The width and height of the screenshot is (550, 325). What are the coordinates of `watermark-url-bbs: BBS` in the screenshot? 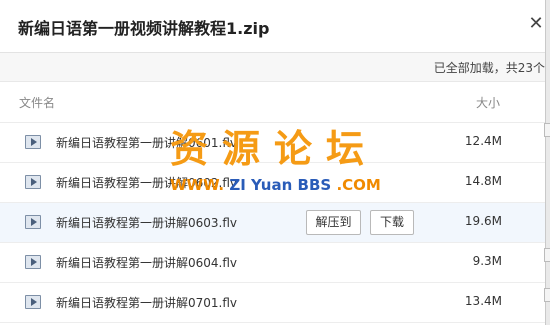 It's located at (314, 185).